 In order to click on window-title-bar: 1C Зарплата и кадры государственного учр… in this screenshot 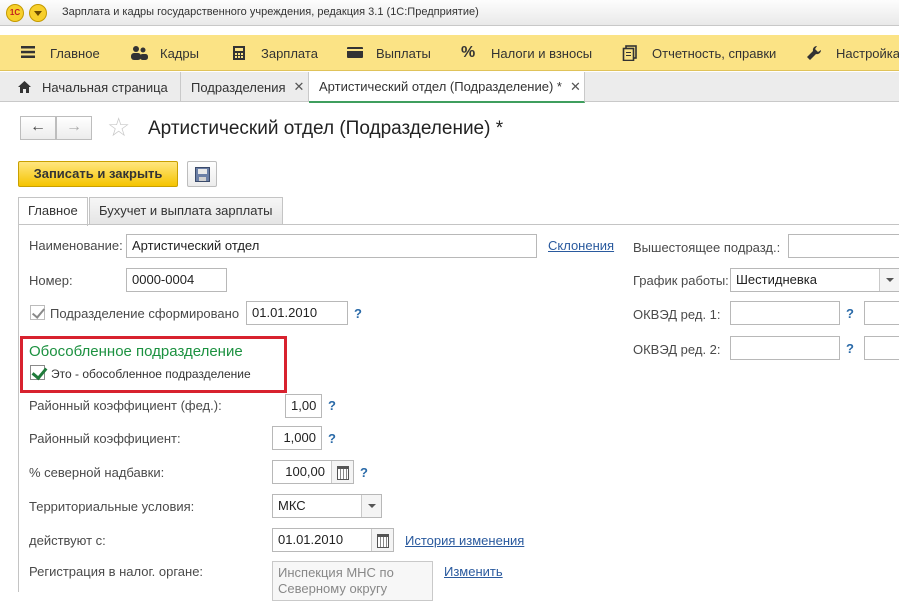, I will do `click(449, 13)`.